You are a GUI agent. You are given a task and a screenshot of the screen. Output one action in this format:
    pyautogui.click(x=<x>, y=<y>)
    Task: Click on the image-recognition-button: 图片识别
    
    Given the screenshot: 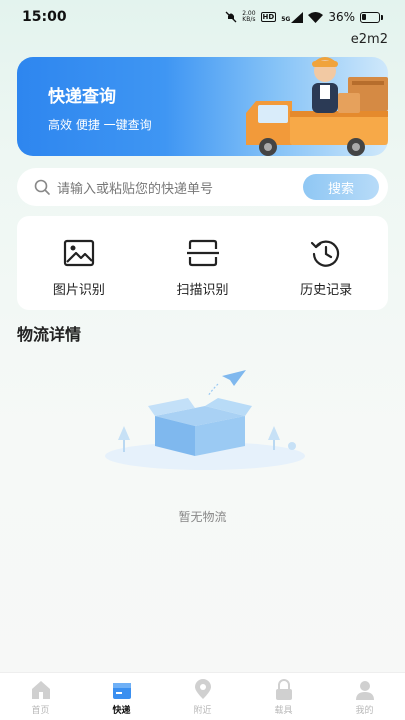 What is the action you would take?
    pyautogui.click(x=79, y=263)
    